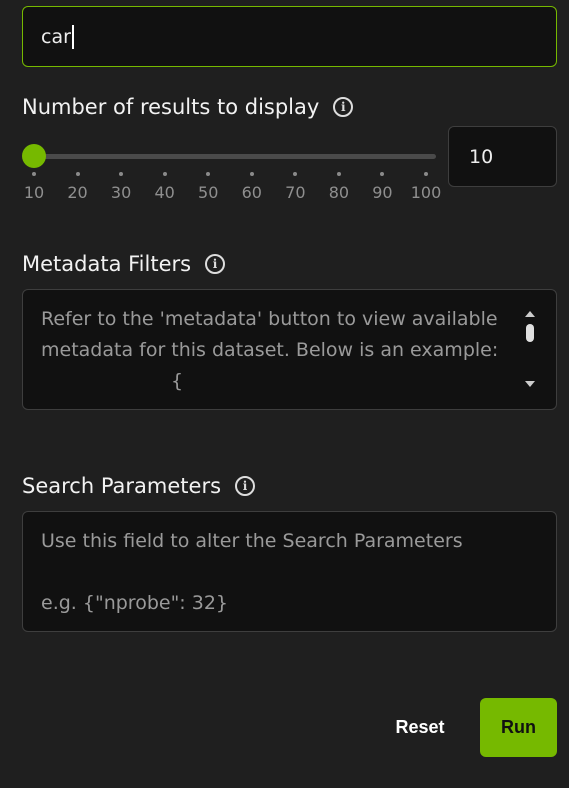  What do you see at coordinates (518, 727) in the screenshot?
I see `run-button: Run` at bounding box center [518, 727].